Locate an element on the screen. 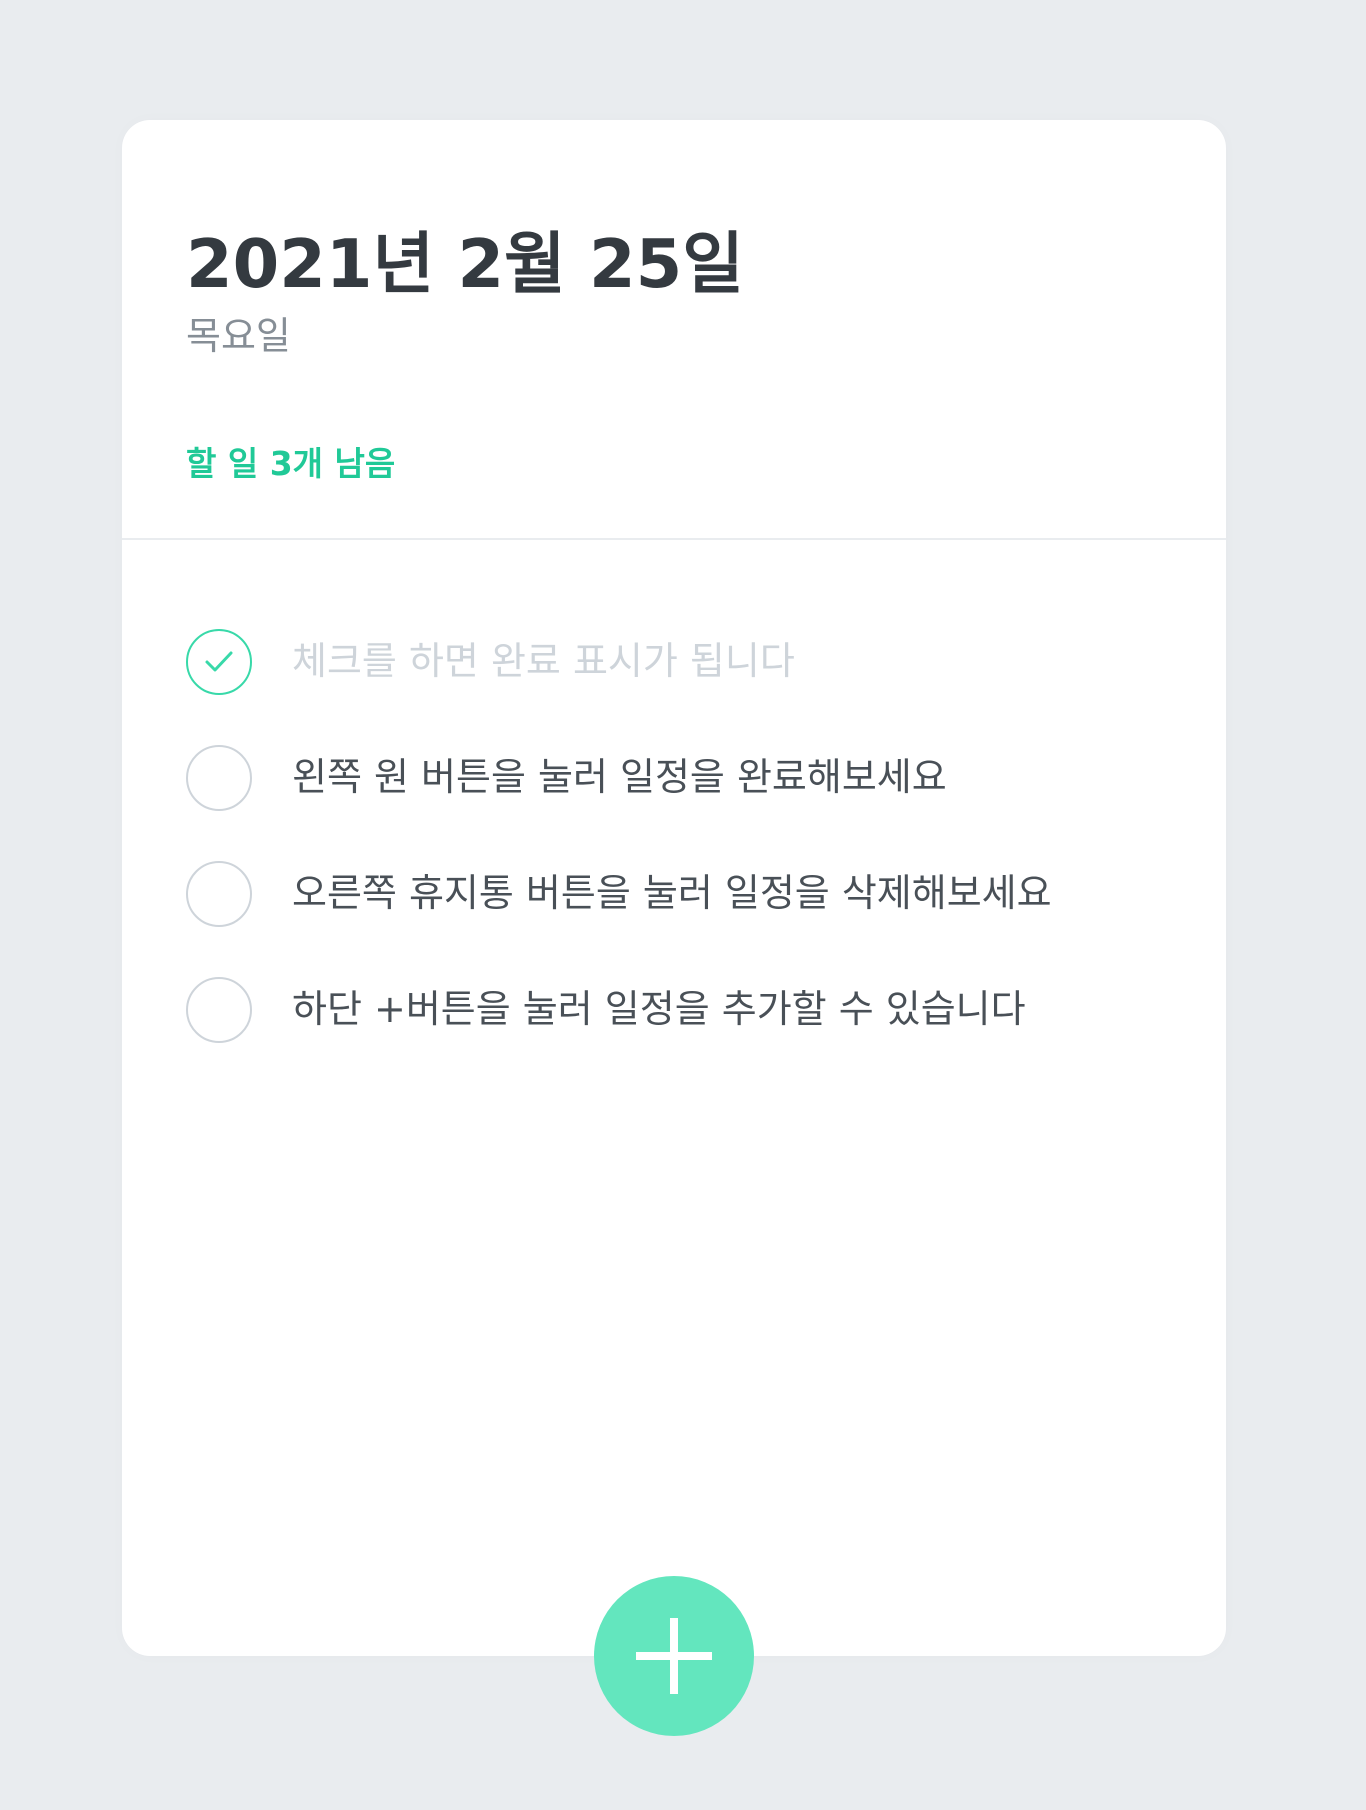  weekday-label: 목요일 is located at coordinates (238, 336).